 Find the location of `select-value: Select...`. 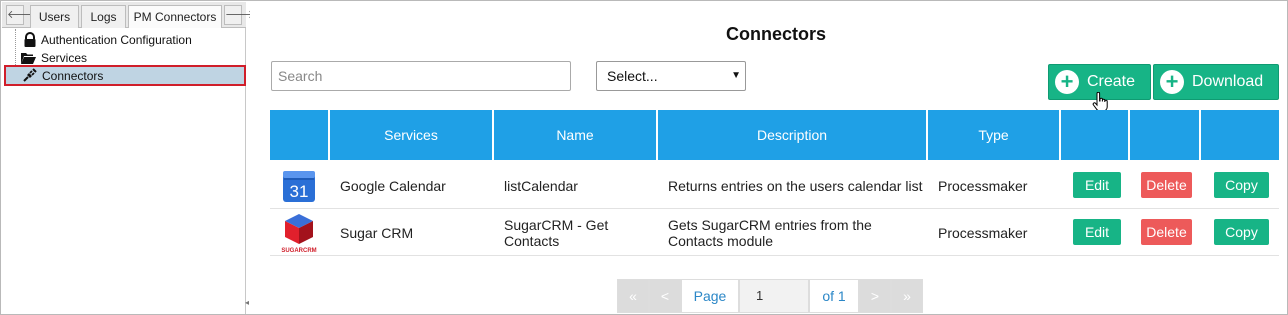

select-value: Select... is located at coordinates (632, 76).